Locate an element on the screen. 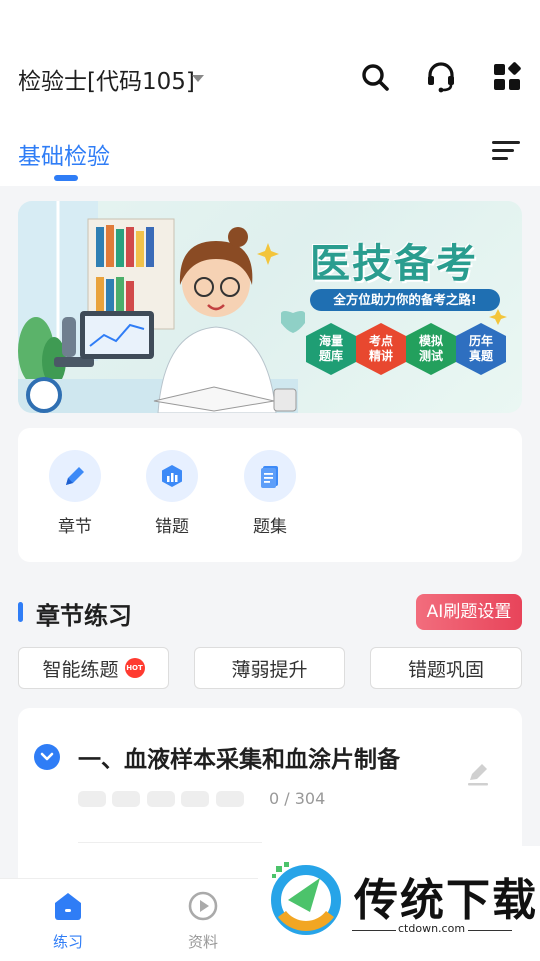 This screenshot has height=961, width=540. home-icon is located at coordinates (68, 906).